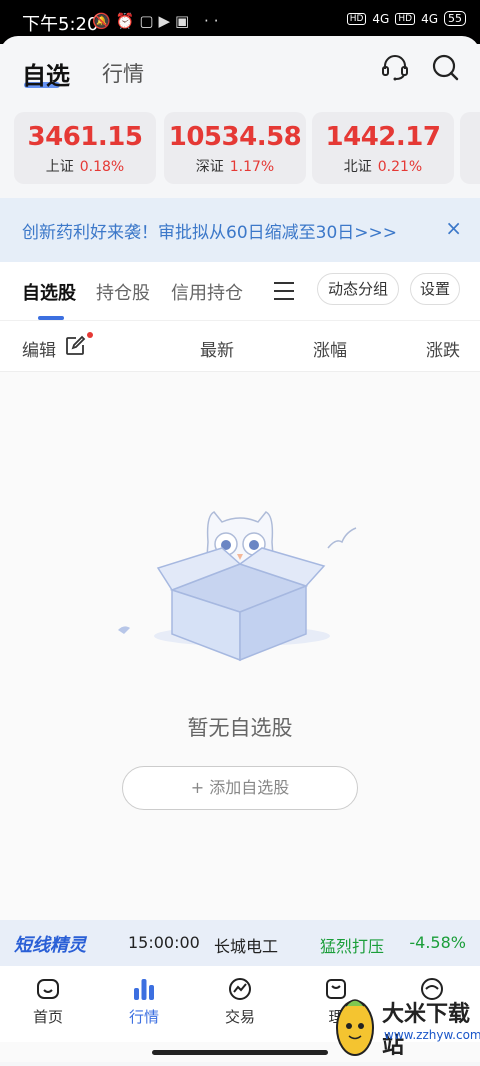 The height and width of the screenshot is (1066, 480). Describe the element at coordinates (357, 167) in the screenshot. I see `index-name: 北证` at that location.